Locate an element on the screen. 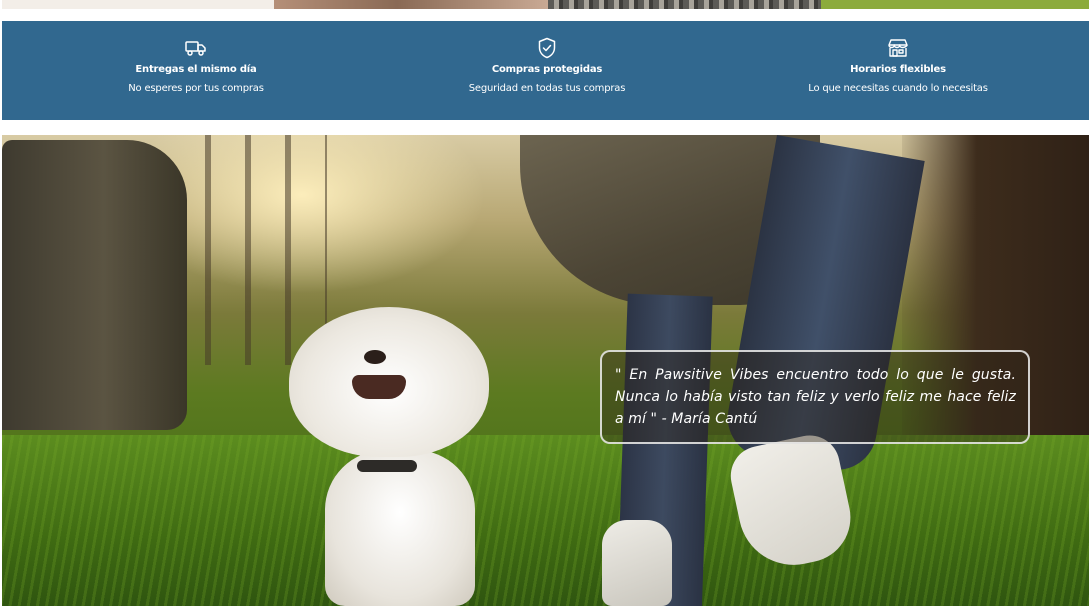 The image size is (1089, 606). feature-title: Compras protegidas is located at coordinates (547, 69).